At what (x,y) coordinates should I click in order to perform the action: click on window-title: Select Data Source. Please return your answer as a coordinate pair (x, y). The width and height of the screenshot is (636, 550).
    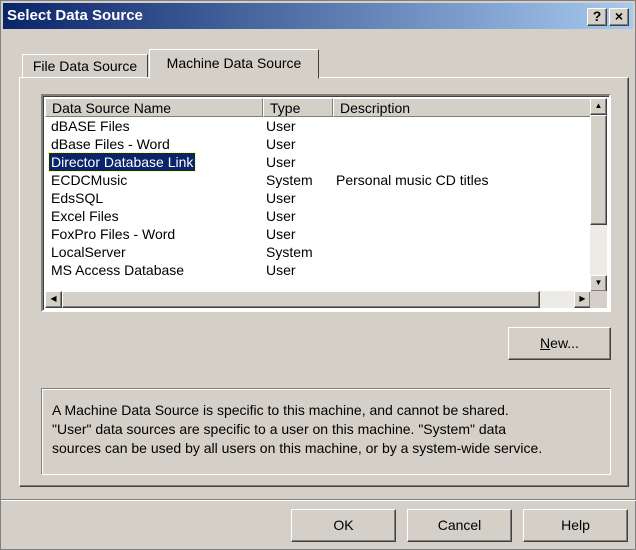
    Looking at the image, I should click on (75, 15).